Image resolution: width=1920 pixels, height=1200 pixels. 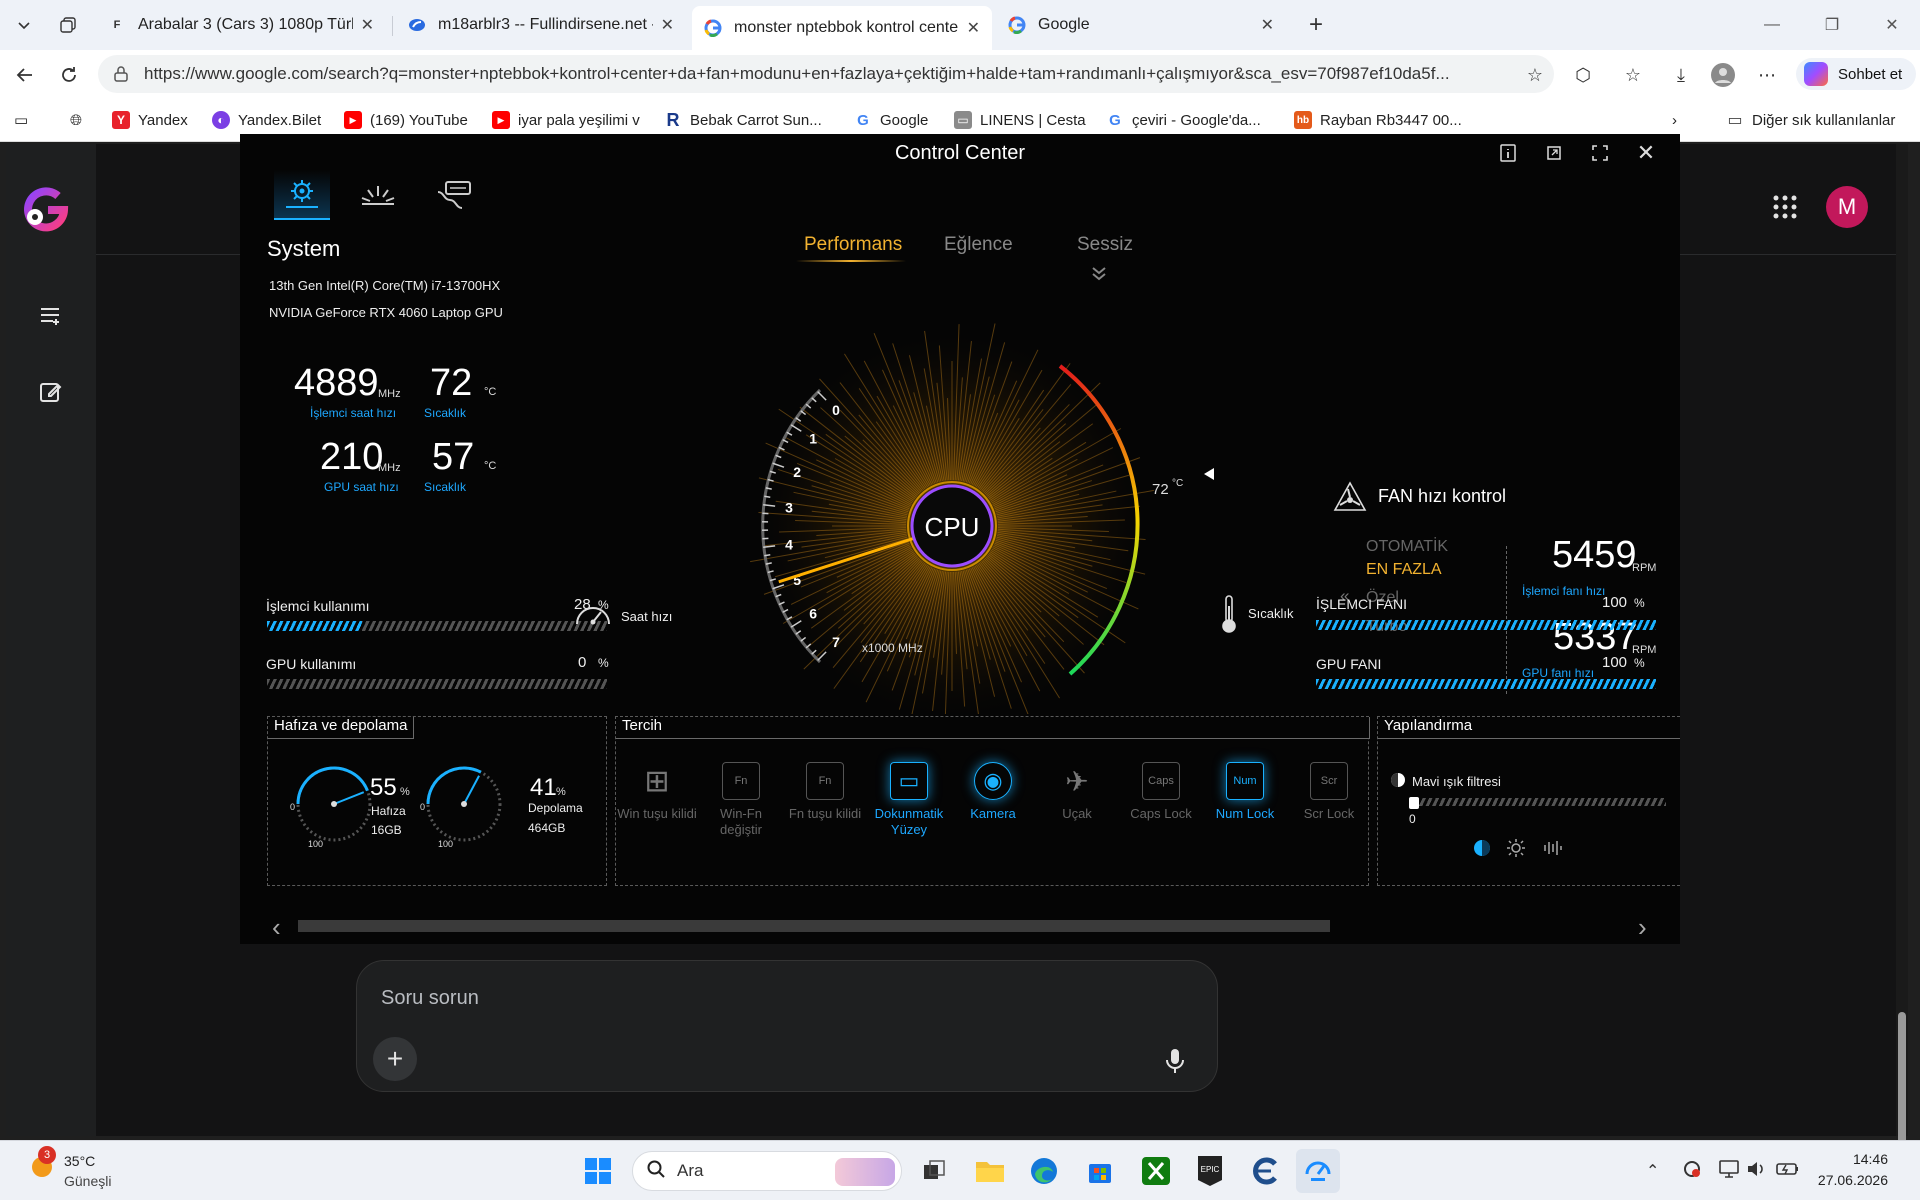 I want to click on new-tab-icon: +, so click(x=1316, y=25).